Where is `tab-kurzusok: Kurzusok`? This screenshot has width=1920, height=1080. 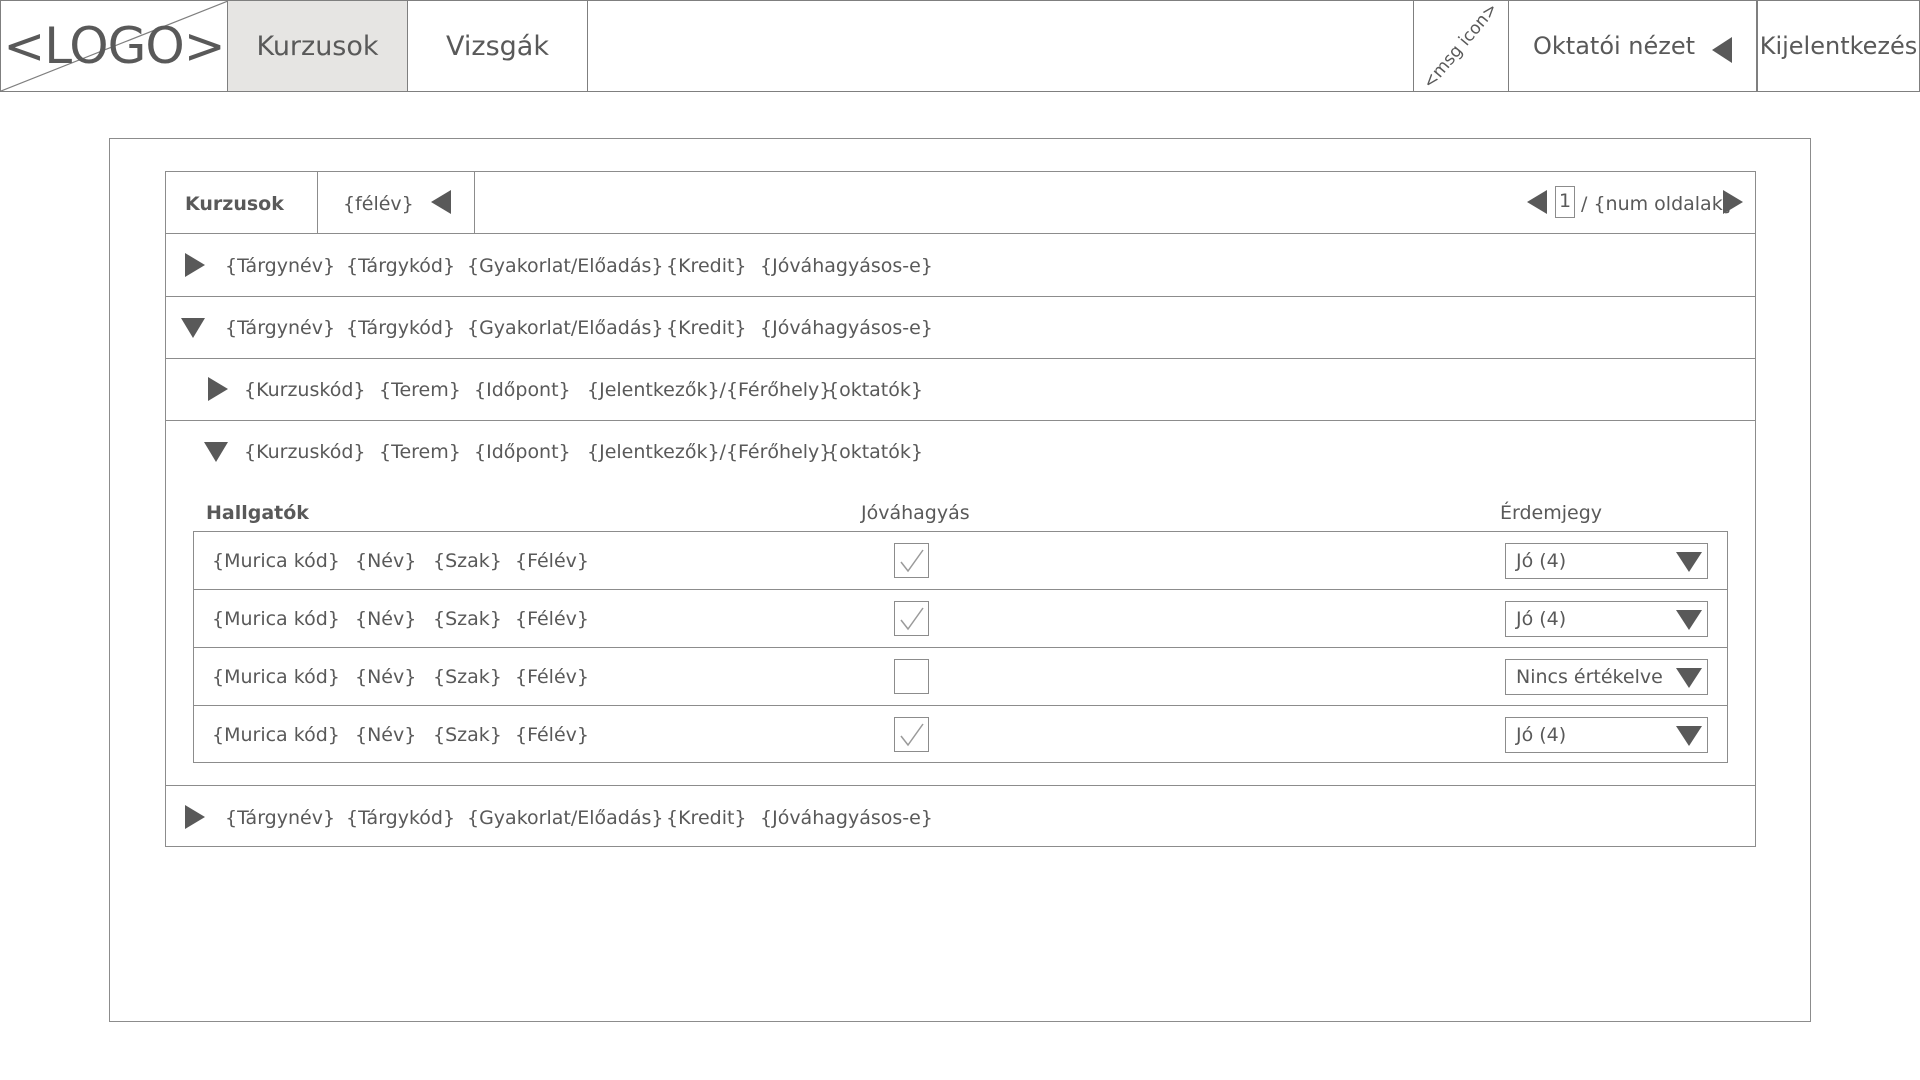
tab-kurzusok: Kurzusok is located at coordinates (318, 46).